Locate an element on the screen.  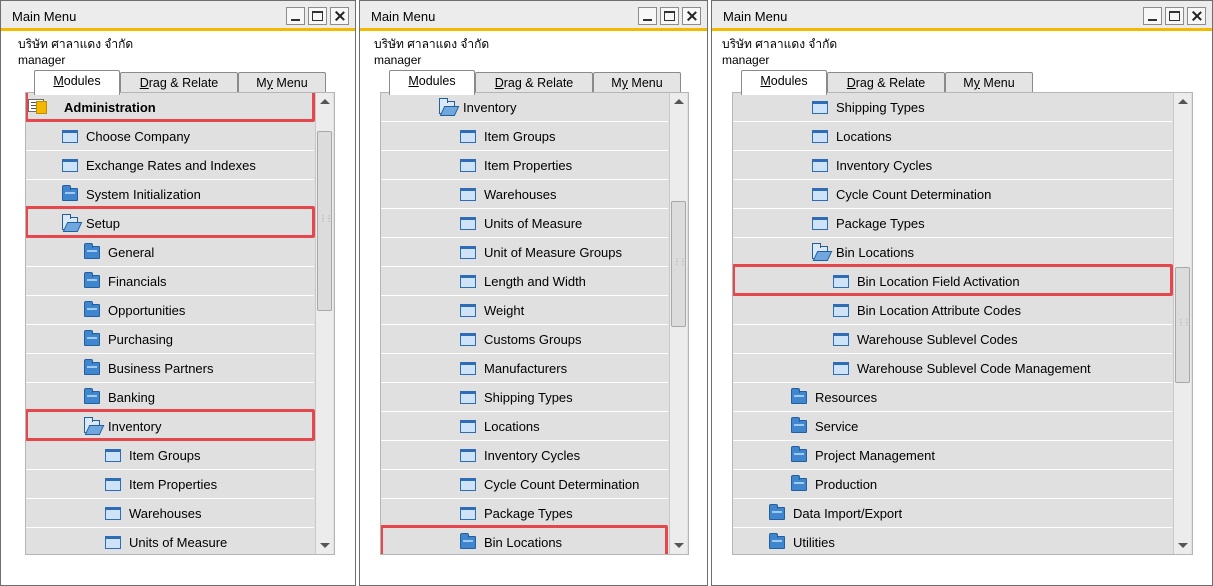
menu-item: Warehouse Sublevel Code Management is located at coordinates (952, 368).